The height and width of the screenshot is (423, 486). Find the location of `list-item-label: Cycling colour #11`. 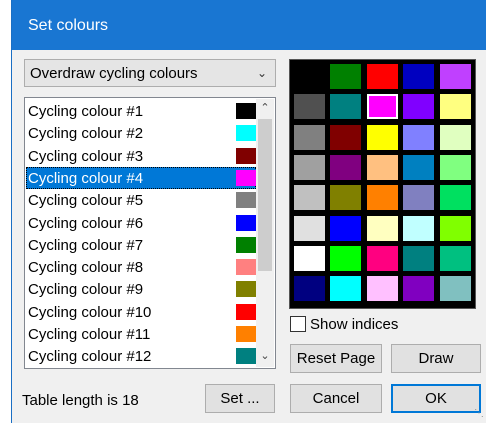

list-item-label: Cycling colour #11 is located at coordinates (89, 334).